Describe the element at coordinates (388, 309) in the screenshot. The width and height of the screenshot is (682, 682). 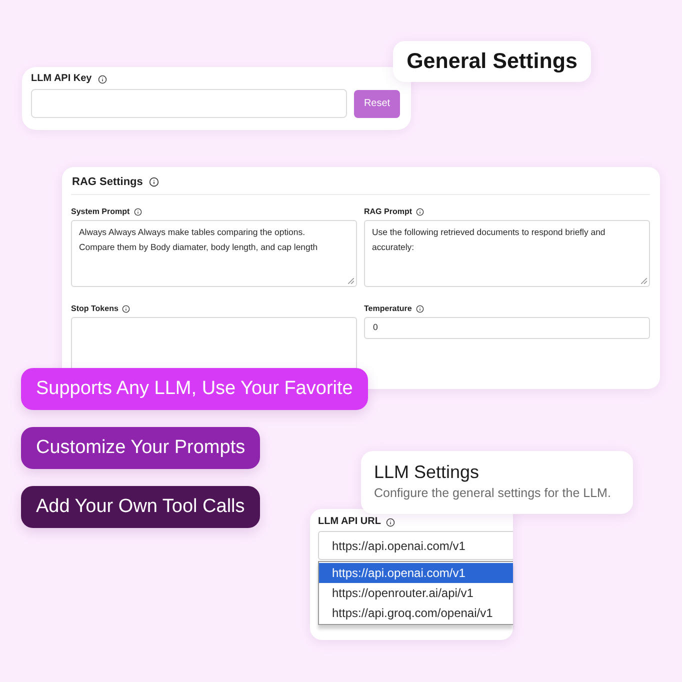
I see `field-label: Temperature` at that location.